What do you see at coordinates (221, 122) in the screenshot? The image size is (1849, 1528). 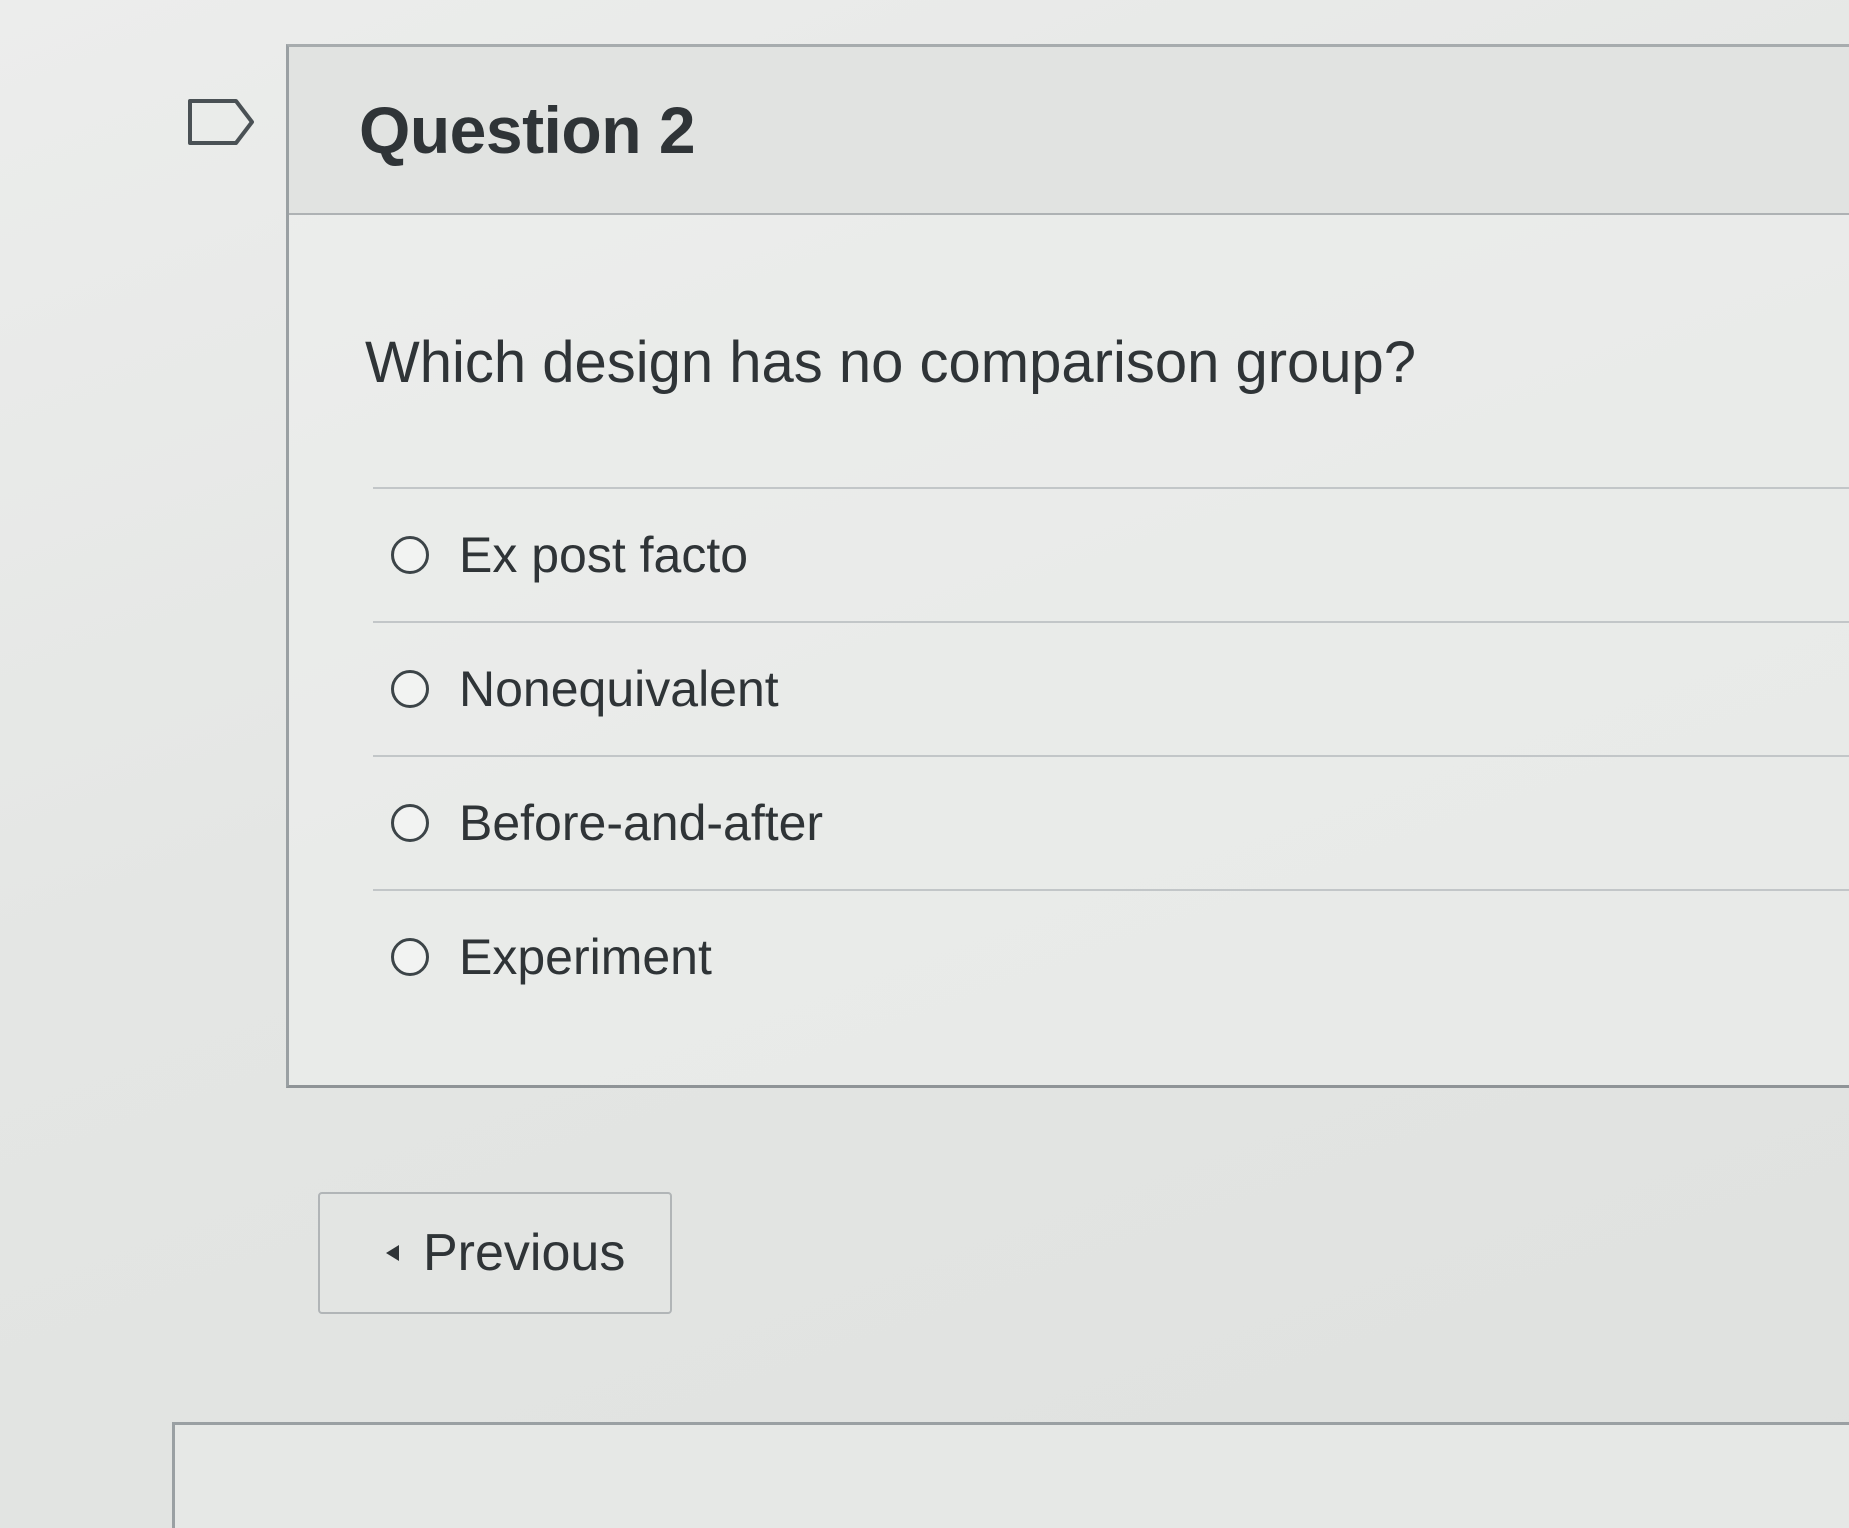 I see `flag-question-icon` at bounding box center [221, 122].